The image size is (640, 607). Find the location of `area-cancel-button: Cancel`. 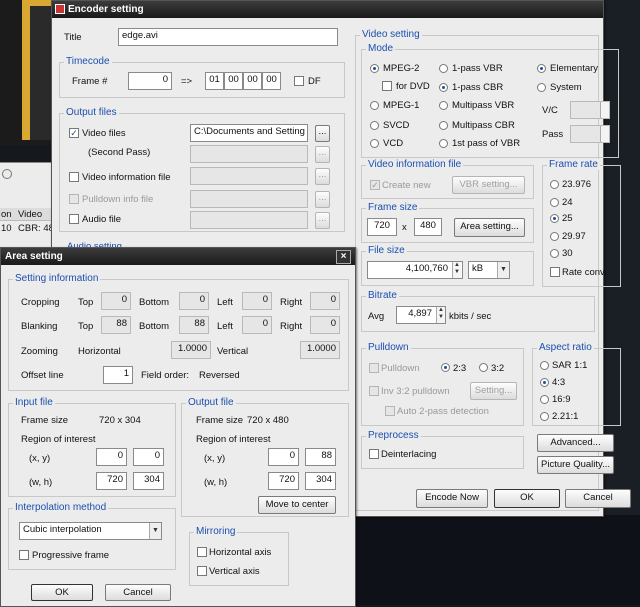

area-cancel-button: Cancel is located at coordinates (138, 592).